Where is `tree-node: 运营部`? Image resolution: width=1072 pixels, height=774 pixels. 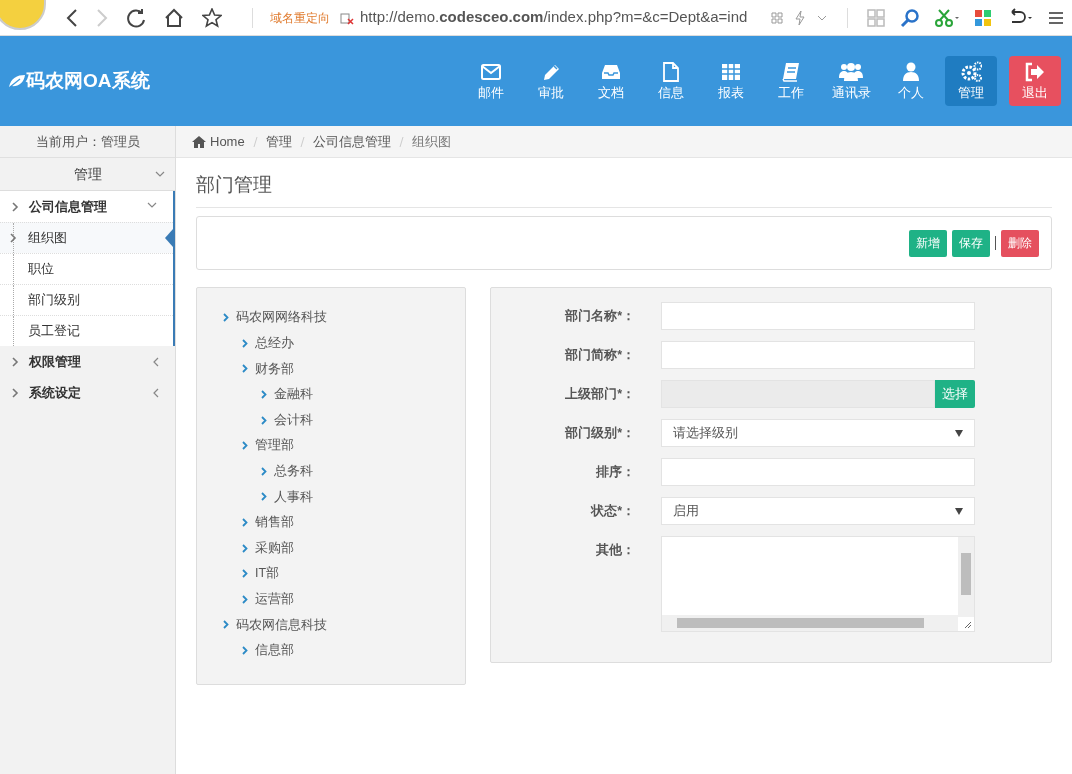 tree-node: 运营部 is located at coordinates (344, 599).